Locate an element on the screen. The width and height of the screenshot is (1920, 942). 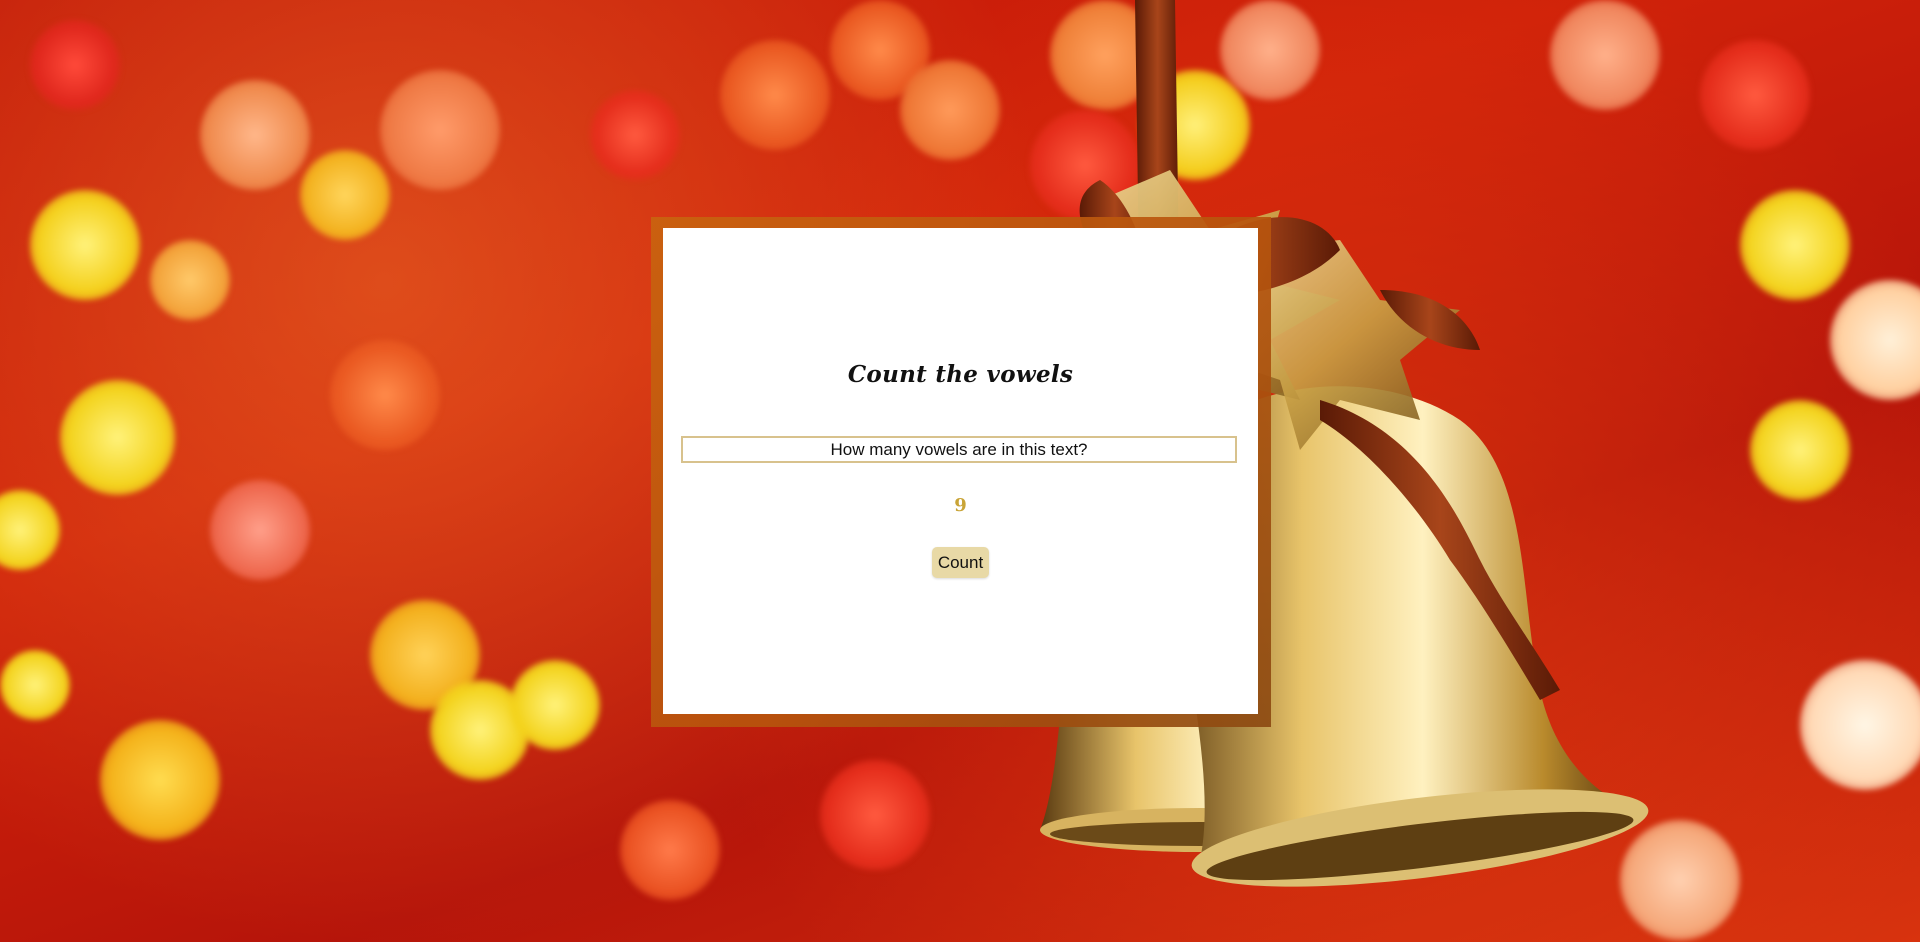
text-input is located at coordinates (959, 449).